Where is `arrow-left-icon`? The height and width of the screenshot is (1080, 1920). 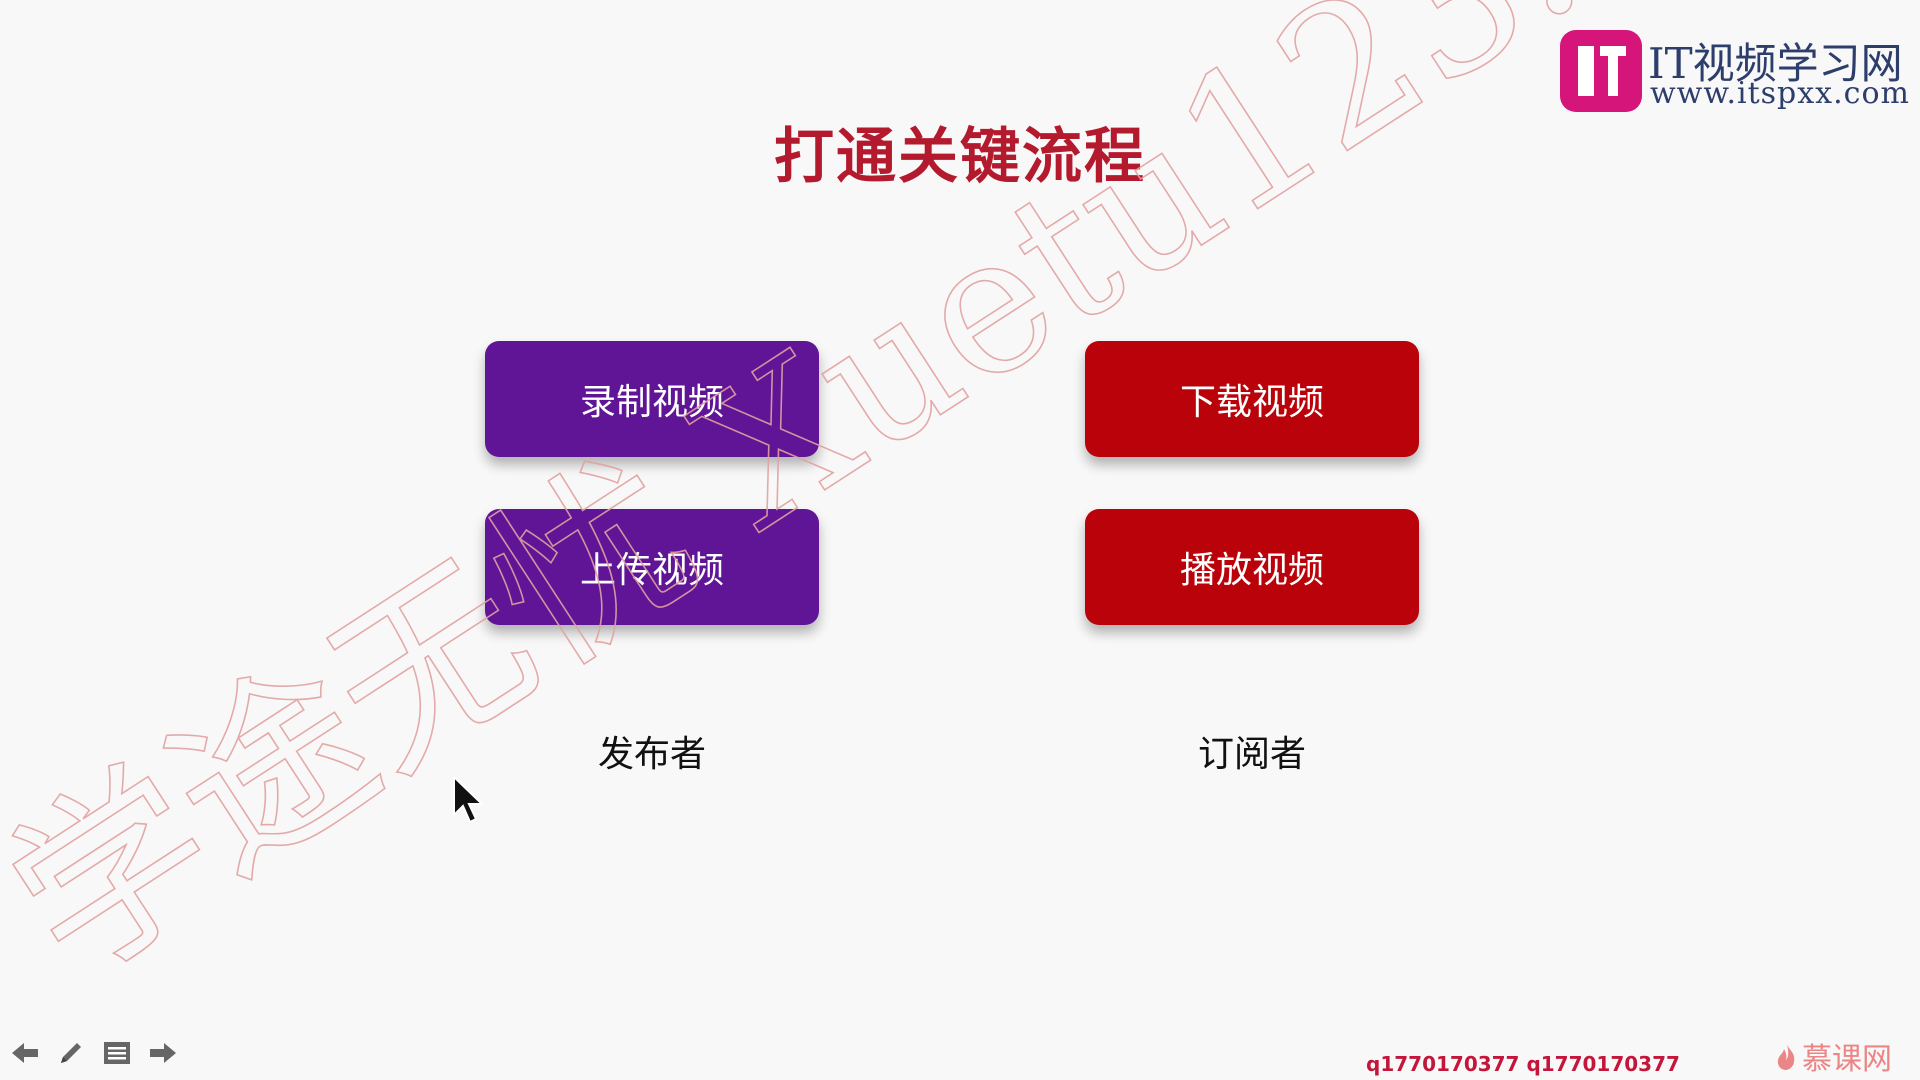
arrow-left-icon is located at coordinates (25, 1053).